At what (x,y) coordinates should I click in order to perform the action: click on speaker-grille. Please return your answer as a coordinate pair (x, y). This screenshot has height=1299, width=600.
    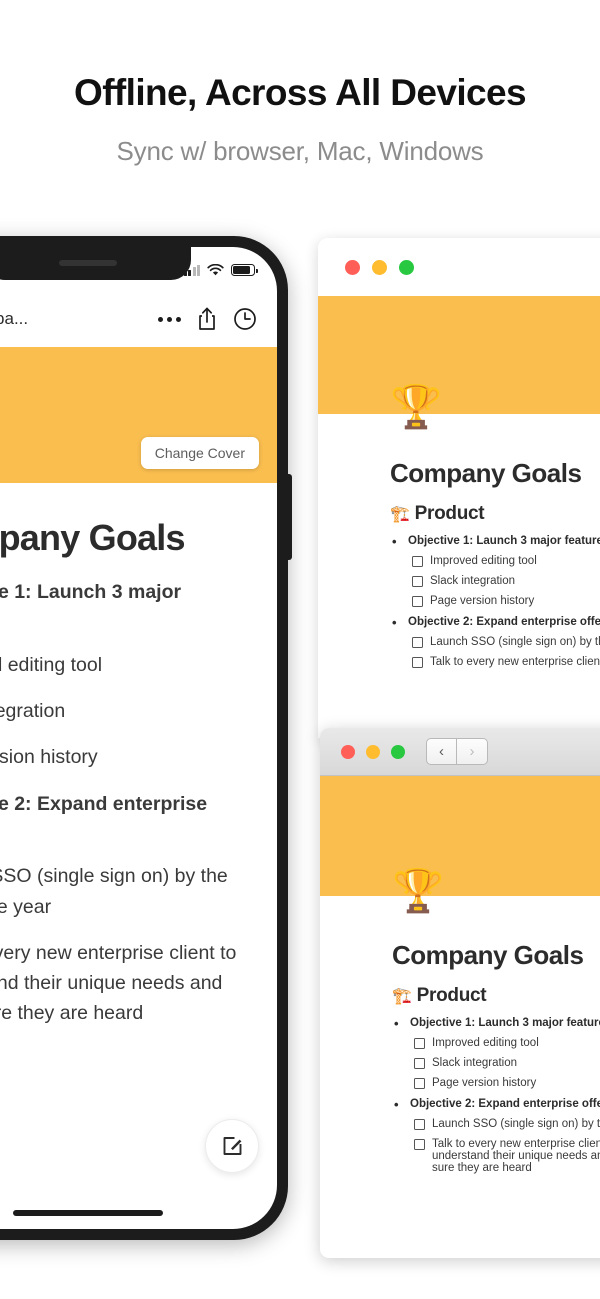
    Looking at the image, I should click on (88, 263).